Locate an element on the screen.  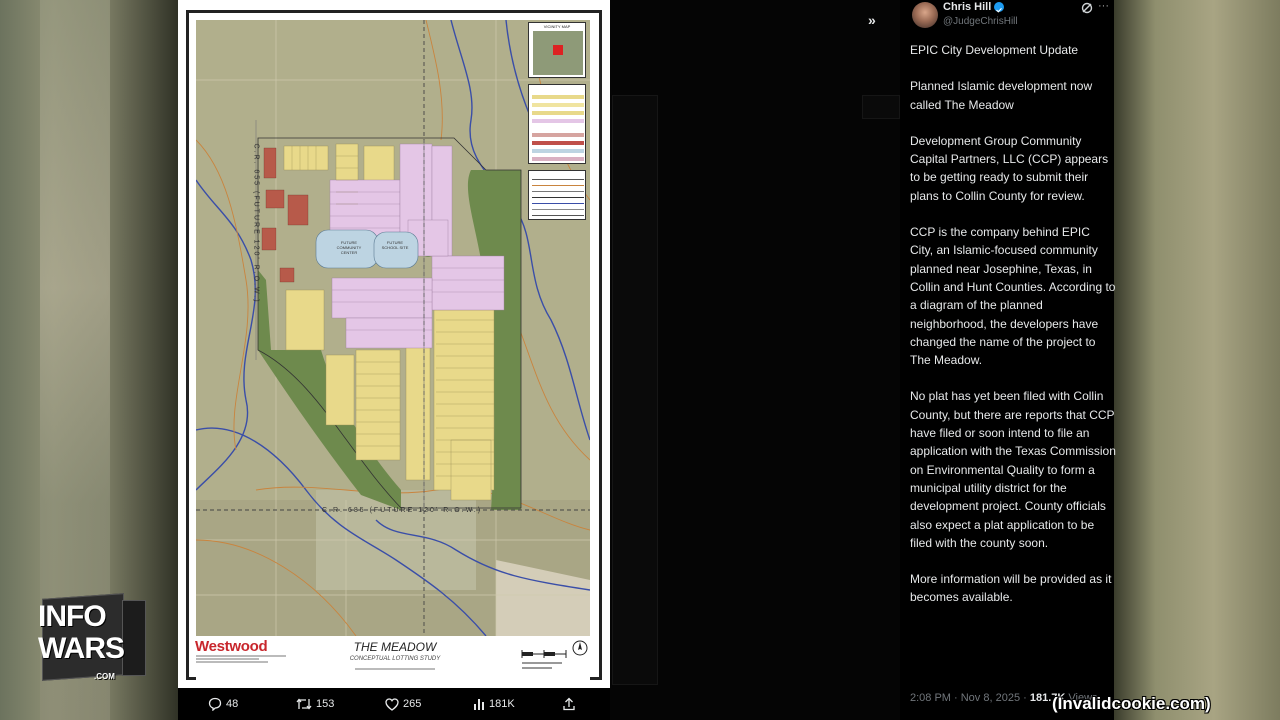
logo-text-bottom: WARS is located at coordinates (81, 648).